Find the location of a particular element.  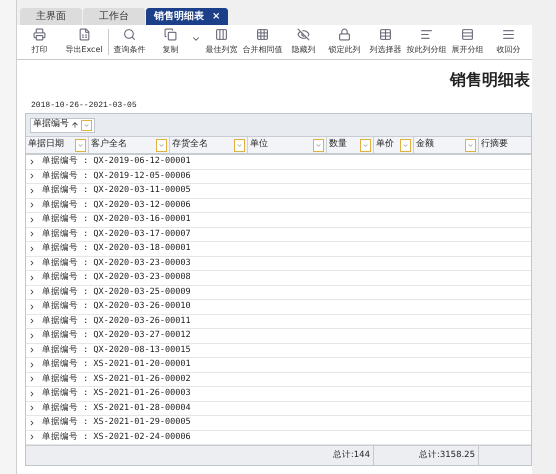

toolbar-button: 最佳列宽 is located at coordinates (221, 42).